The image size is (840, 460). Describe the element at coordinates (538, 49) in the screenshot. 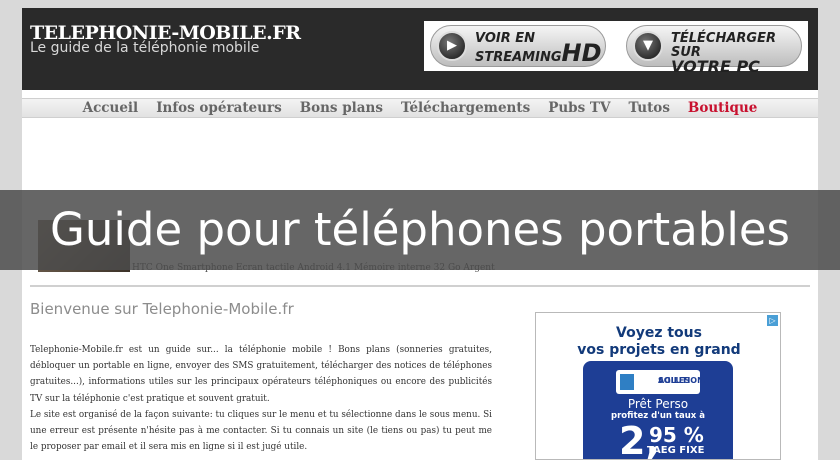

I see `streaming-label: VOIR EN STREAMINGHD` at that location.